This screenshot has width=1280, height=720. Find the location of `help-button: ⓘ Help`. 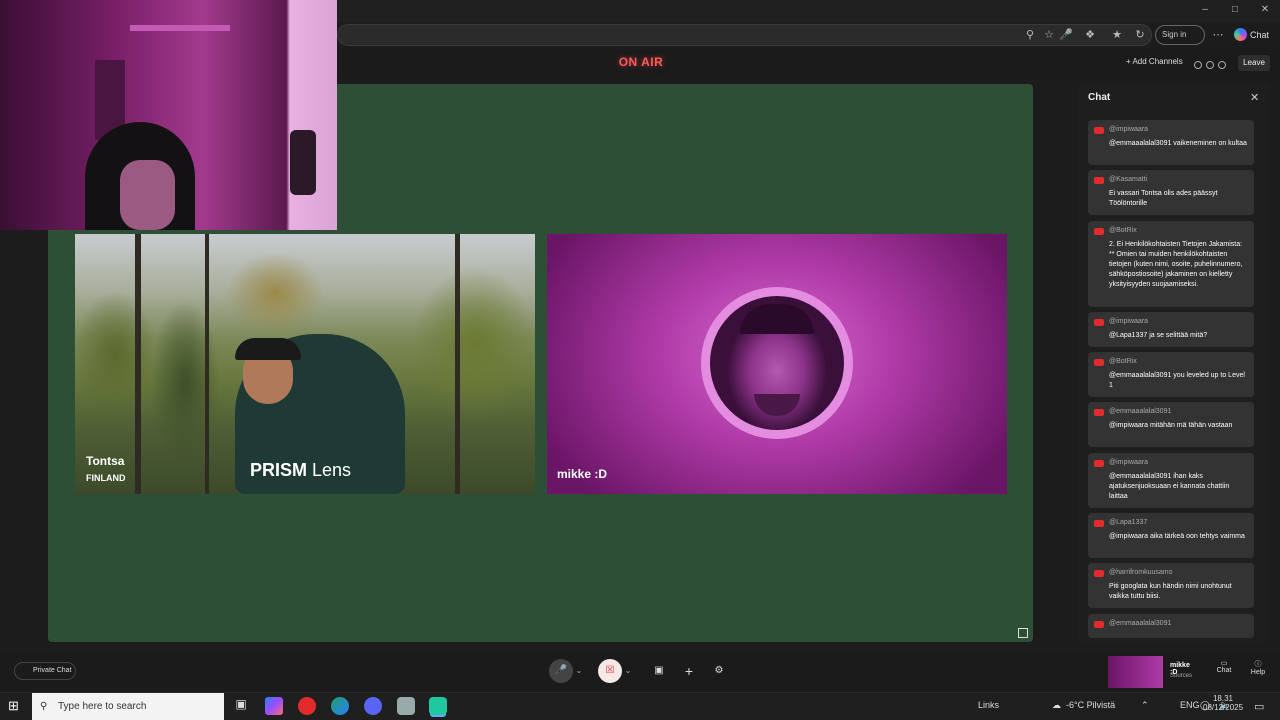

help-button: ⓘ Help is located at coordinates (1258, 667).